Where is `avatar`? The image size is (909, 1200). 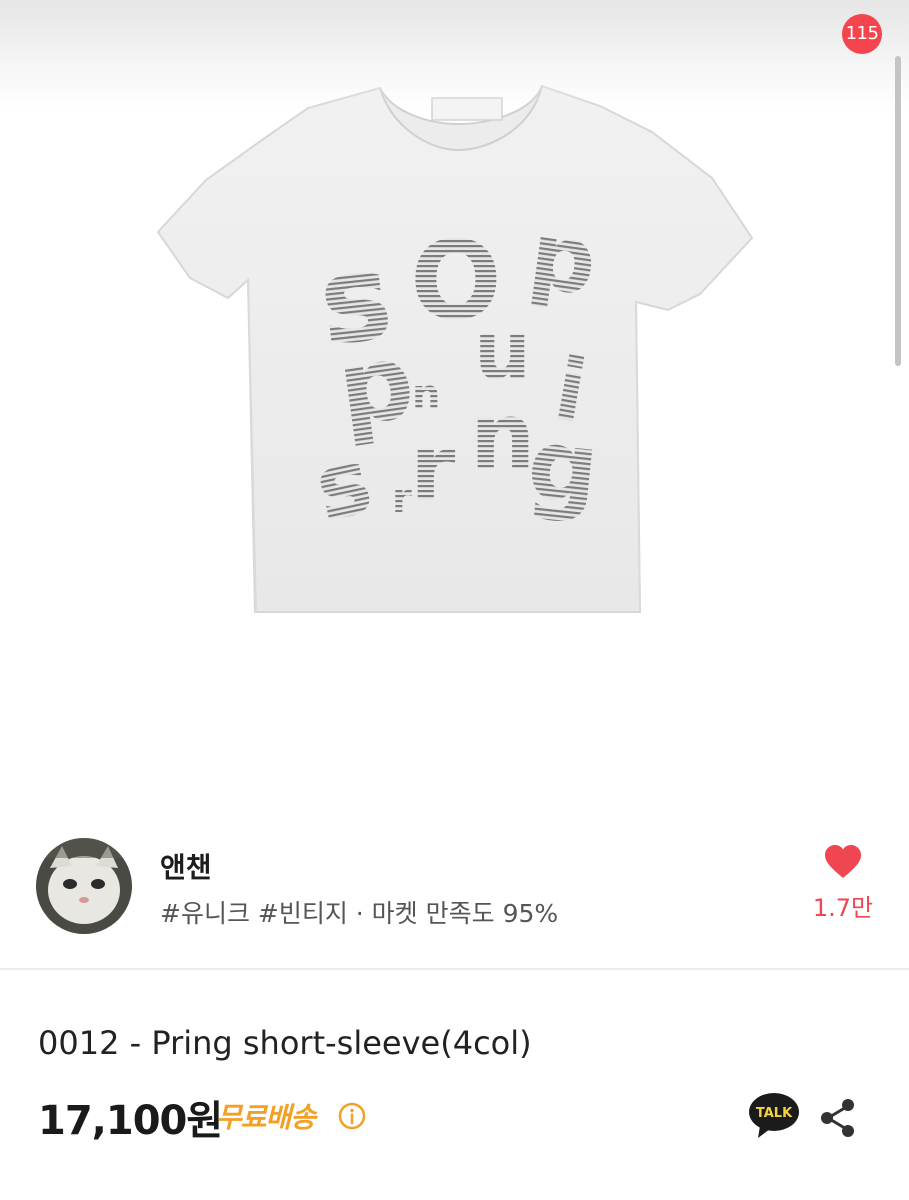
avatar is located at coordinates (84, 886).